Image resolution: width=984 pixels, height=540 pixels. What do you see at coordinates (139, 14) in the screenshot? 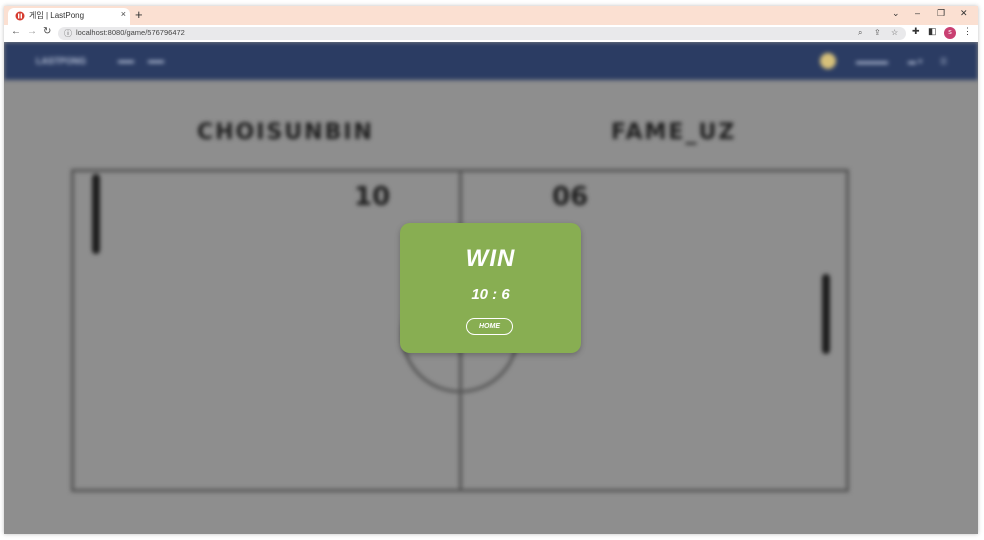
I see `new-tab-button: +` at bounding box center [139, 14].